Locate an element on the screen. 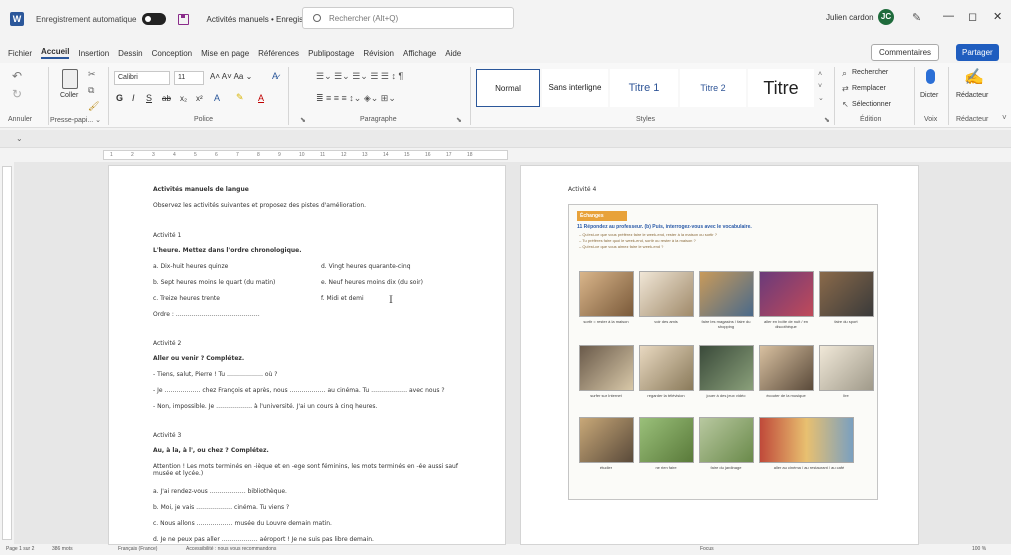  menu-revision: Révision is located at coordinates (378, 53).